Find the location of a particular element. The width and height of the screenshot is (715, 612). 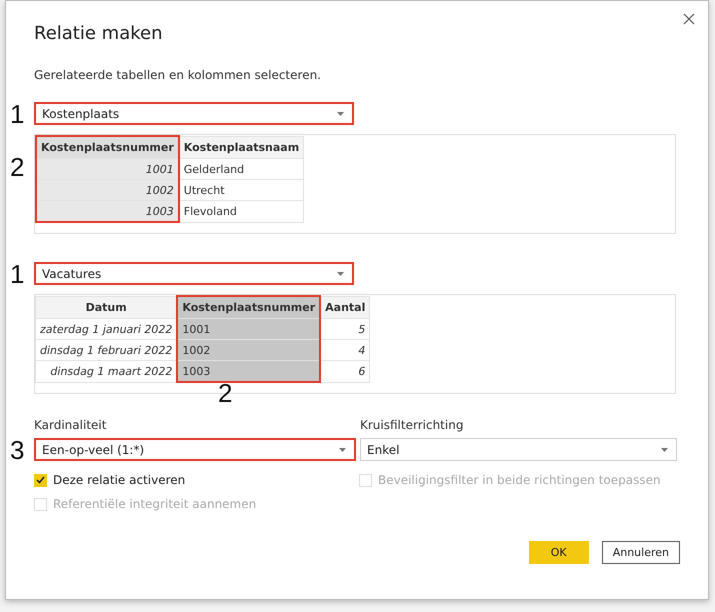

table-cell: zaterdag 1 januari 2022 is located at coordinates (107, 329).